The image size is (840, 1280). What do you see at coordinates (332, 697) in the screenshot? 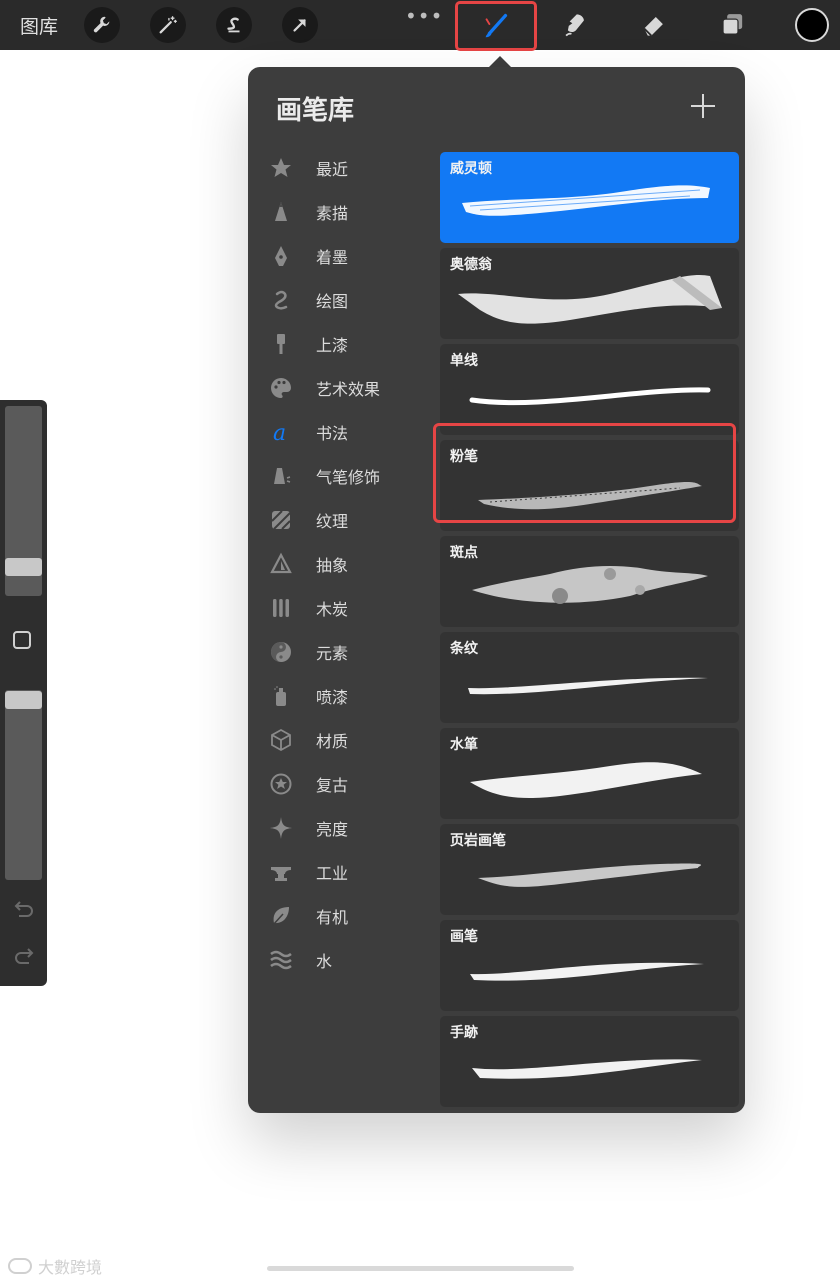
I see `category-label: 喷漆` at bounding box center [332, 697].